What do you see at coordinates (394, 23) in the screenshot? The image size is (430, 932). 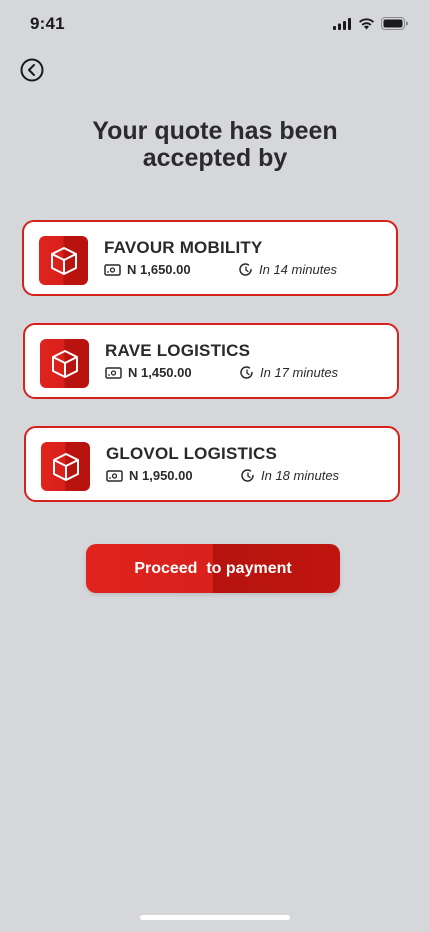 I see `battery-icon` at bounding box center [394, 23].